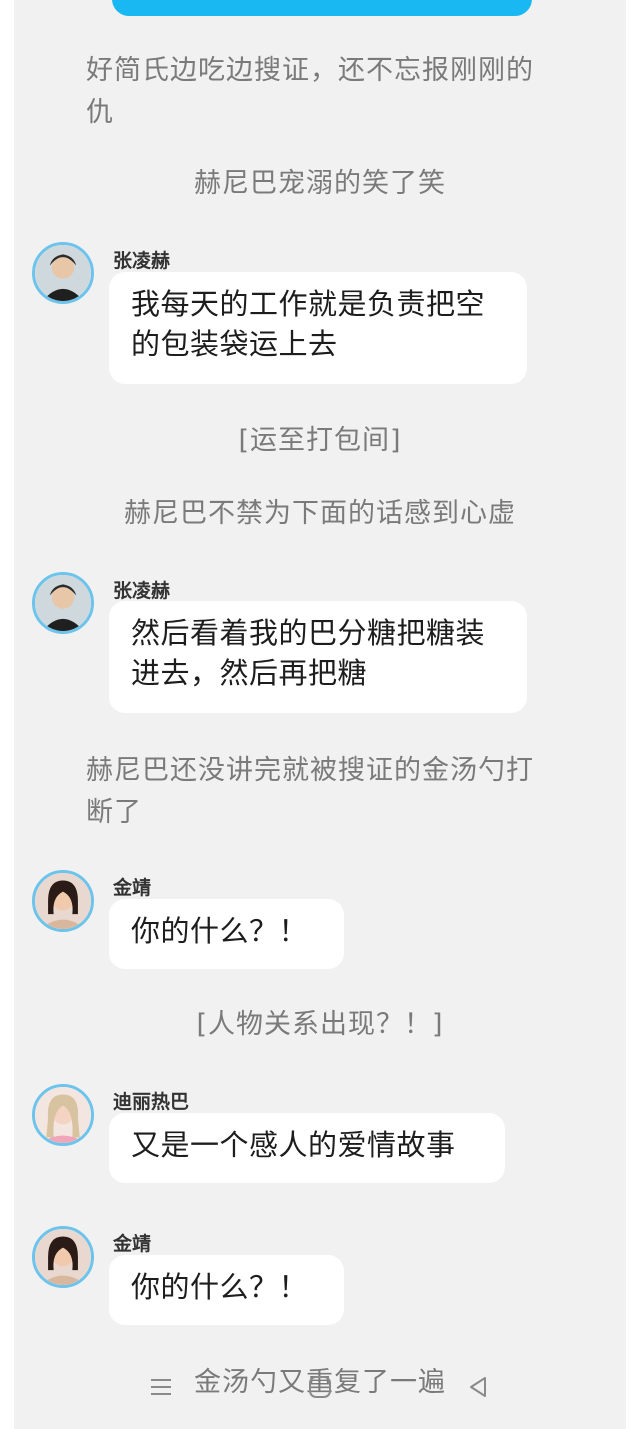  I want to click on message-bubble: 我每天的工作就是负责把空的包装袋运上去, so click(318, 328).